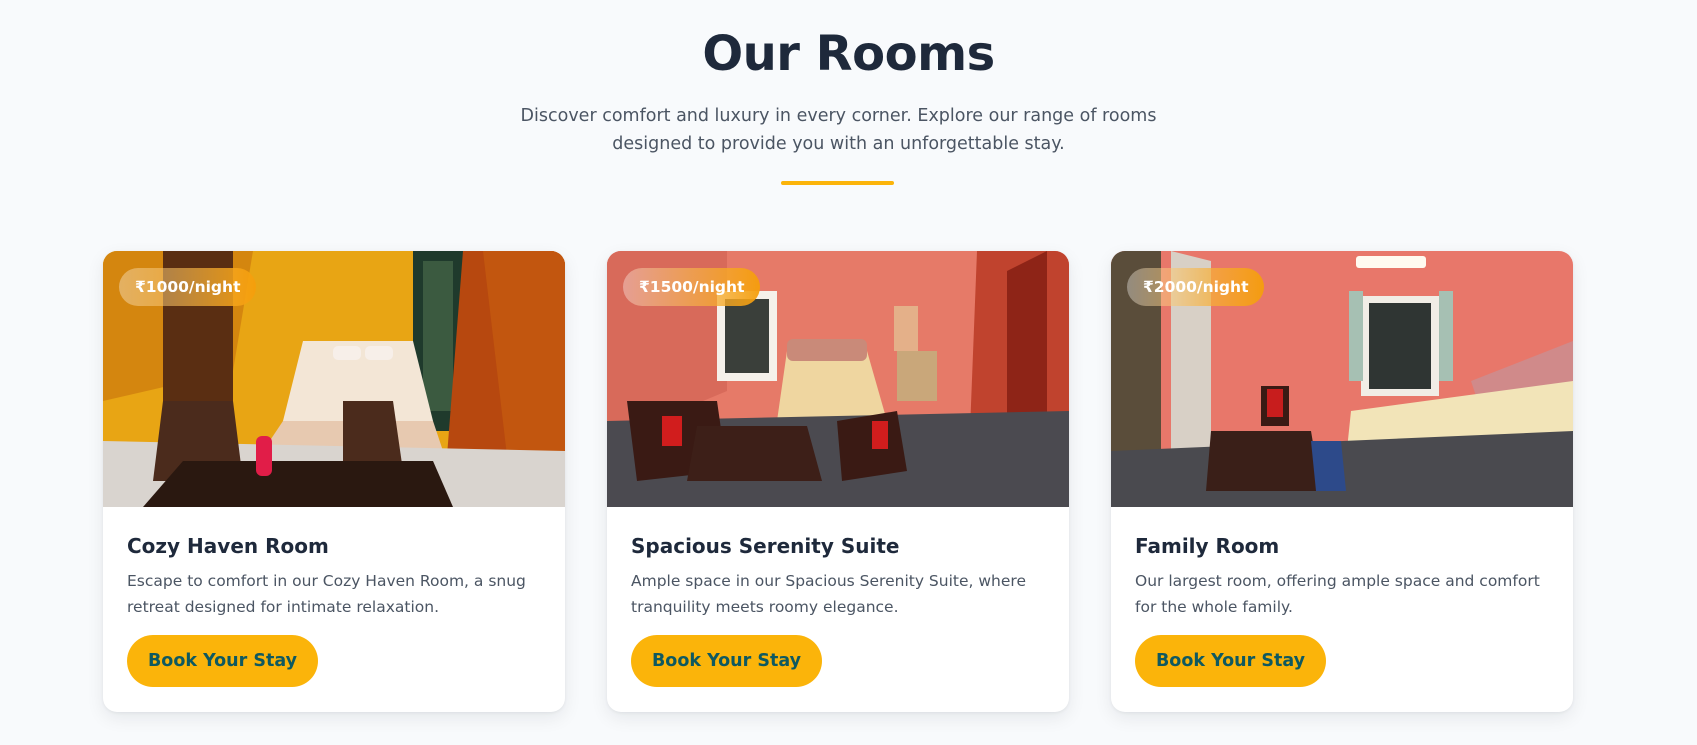 Image resolution: width=1697 pixels, height=745 pixels. I want to click on price-badge: ₹2000/night, so click(1196, 287).